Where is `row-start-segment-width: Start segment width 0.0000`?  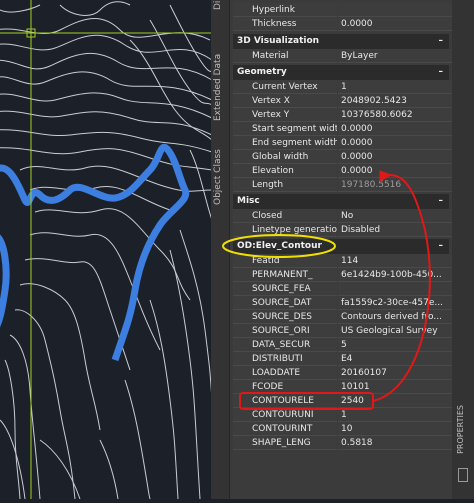
row-start-segment-width: Start segment width 0.0000 is located at coordinates (343, 129).